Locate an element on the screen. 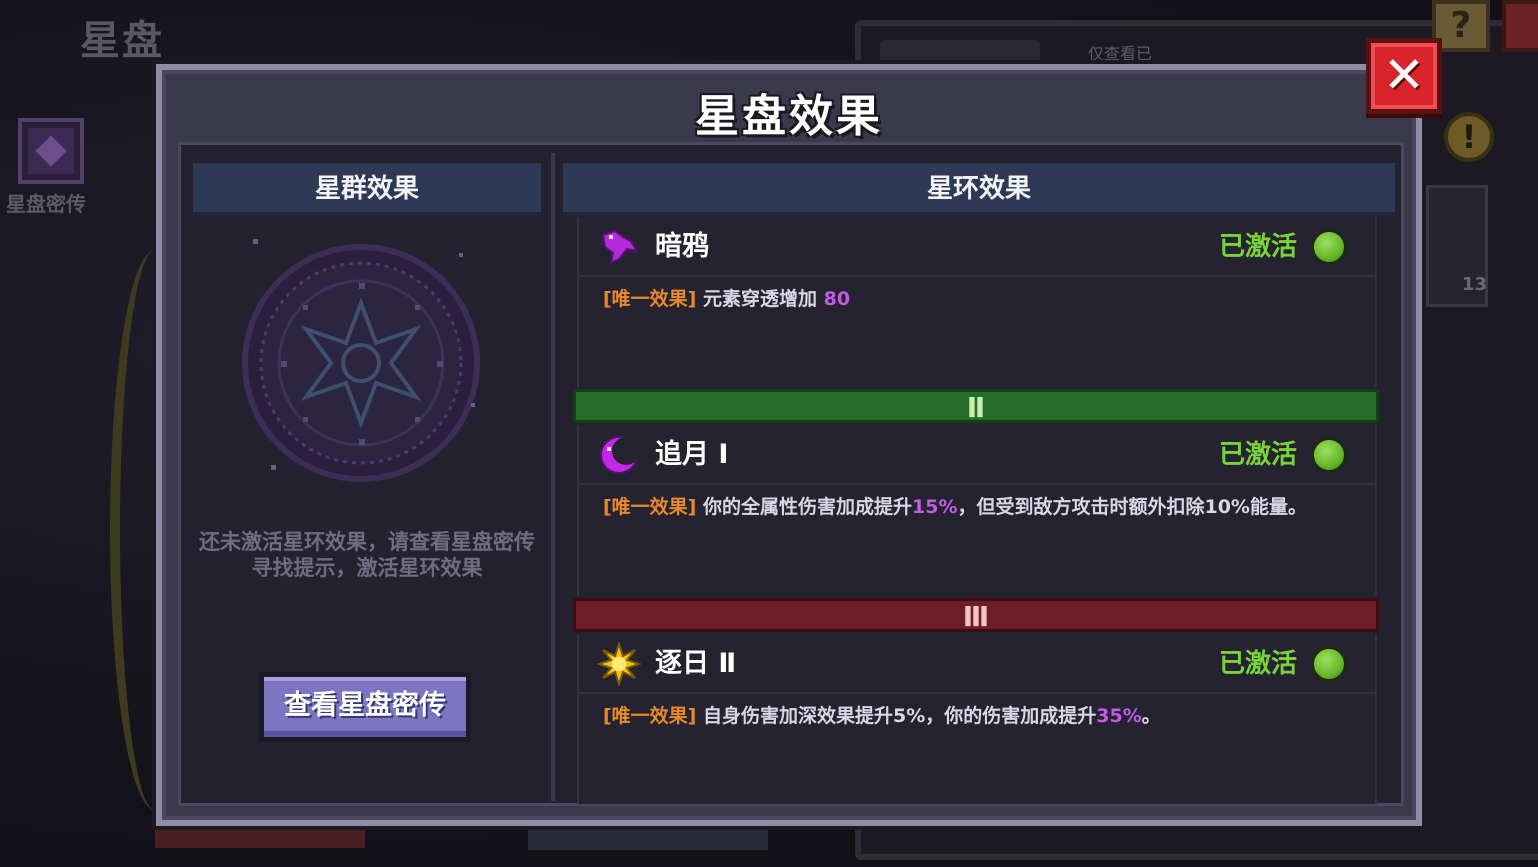 This screenshot has height=867, width=1538. close-button: ✕ is located at coordinates (1404, 76).